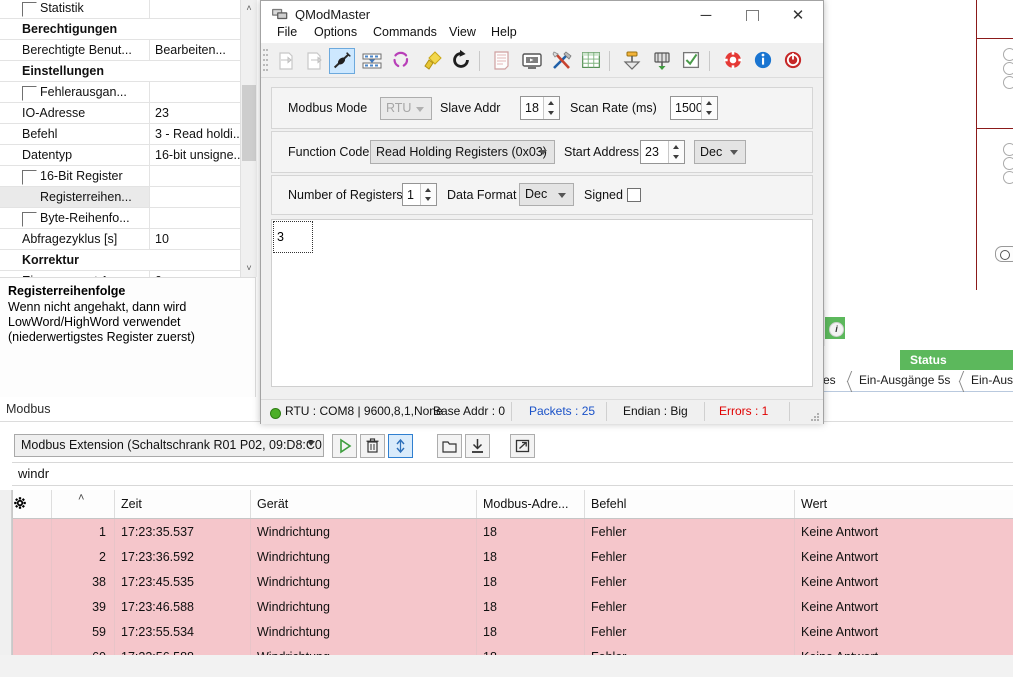  What do you see at coordinates (120, 29) in the screenshot?
I see `property-row: Berechtigungen` at bounding box center [120, 29].